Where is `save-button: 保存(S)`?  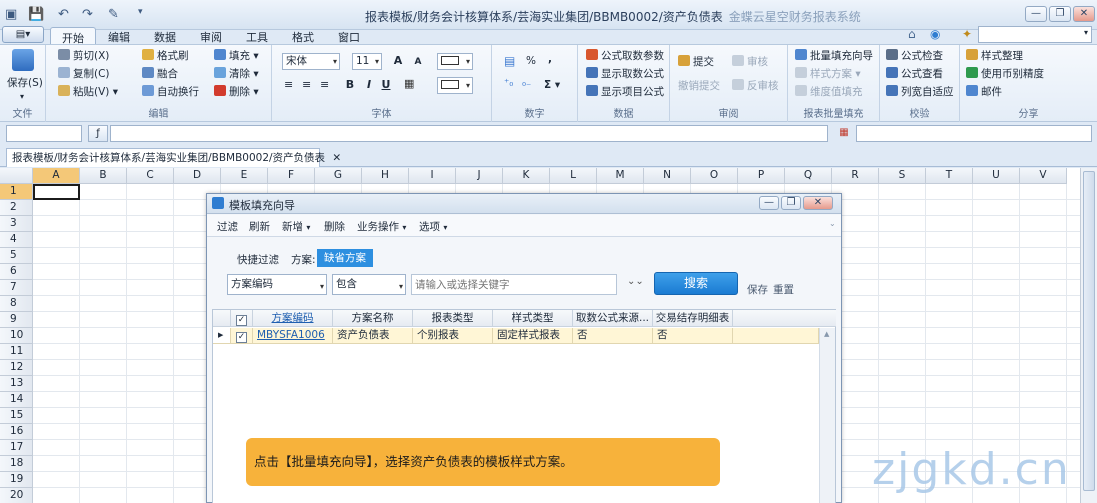 save-button: 保存(S) is located at coordinates (25, 83).